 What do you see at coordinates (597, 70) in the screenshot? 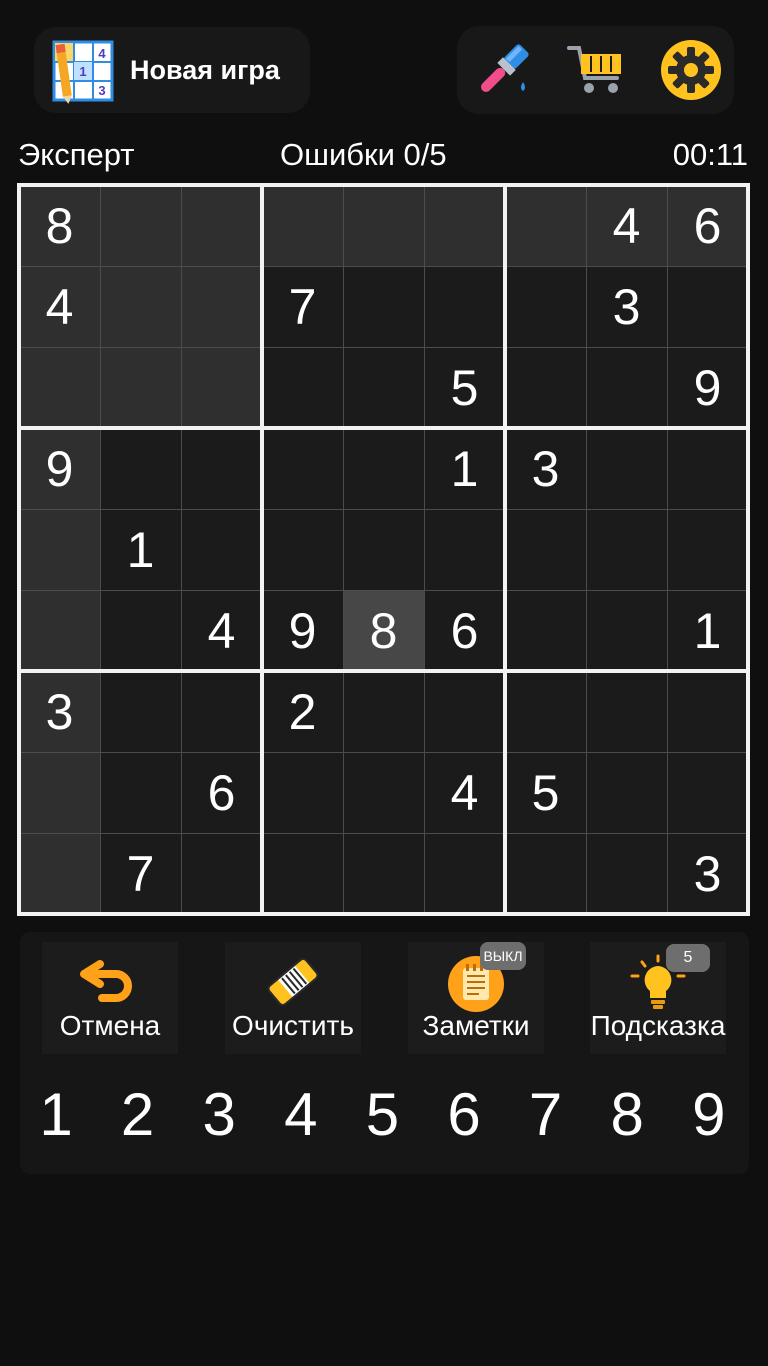
I see `shopping-cart-icon` at bounding box center [597, 70].